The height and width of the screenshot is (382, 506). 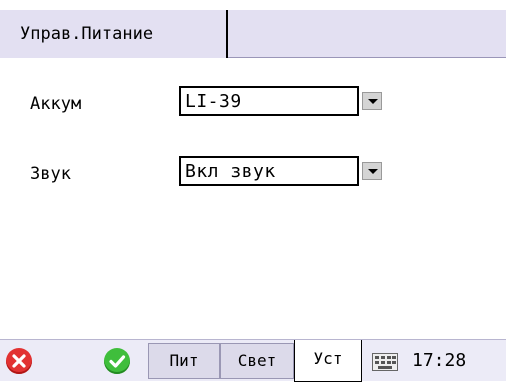 I want to click on ok-check-icon, so click(x=117, y=361).